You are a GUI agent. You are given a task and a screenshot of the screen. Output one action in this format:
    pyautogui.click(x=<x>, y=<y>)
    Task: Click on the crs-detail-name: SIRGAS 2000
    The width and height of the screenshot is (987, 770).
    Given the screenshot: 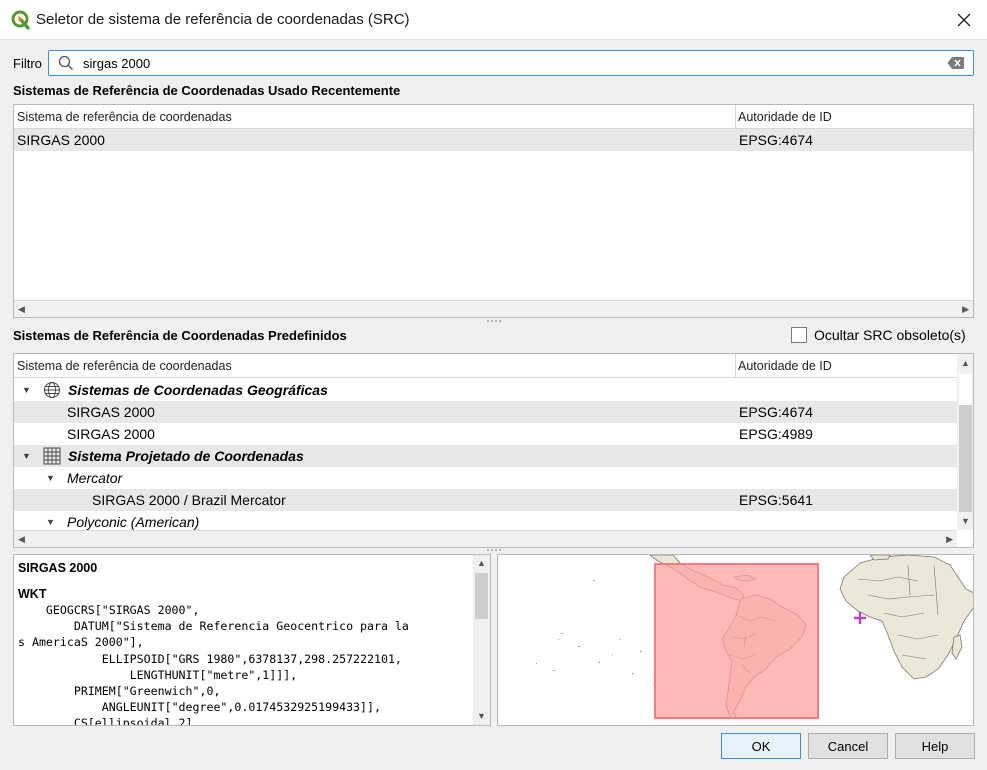 What is the action you would take?
    pyautogui.click(x=58, y=568)
    